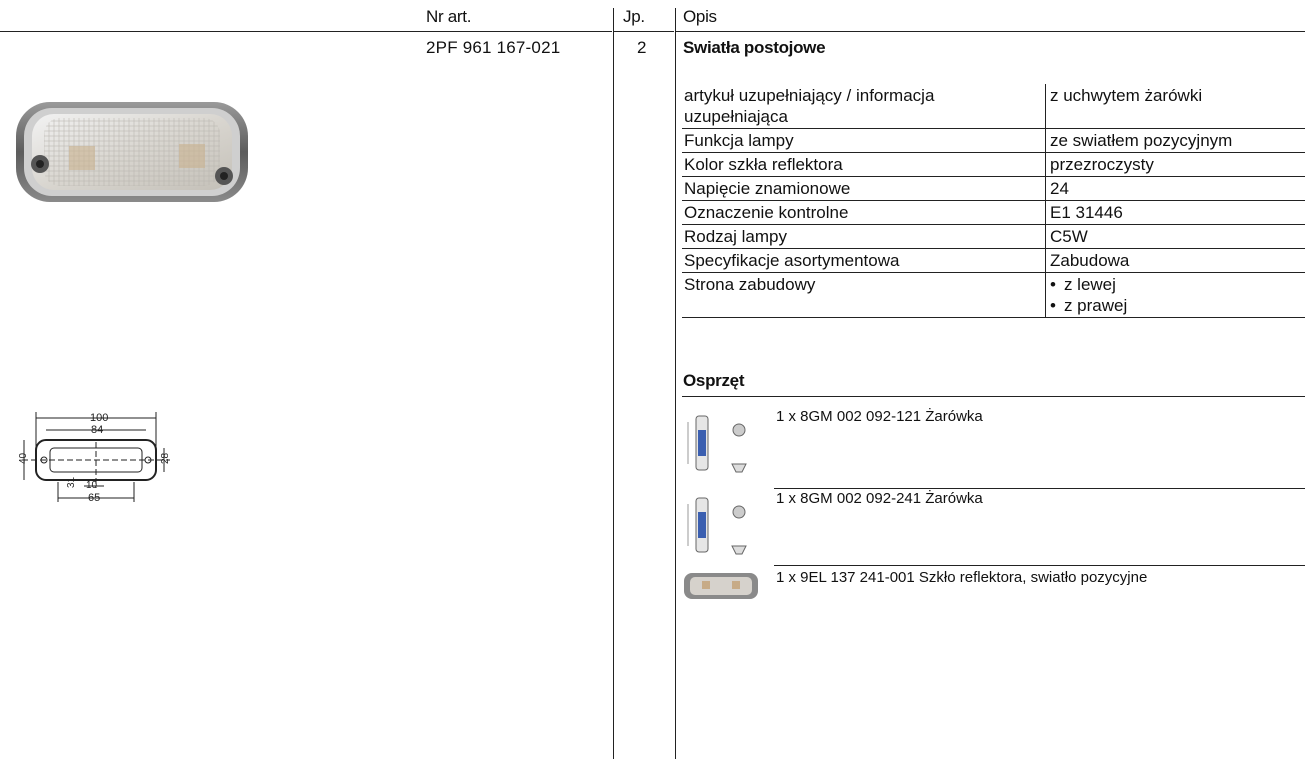 This screenshot has width=1305, height=759. What do you see at coordinates (864, 295) in the screenshot?
I see `spec-key: Strona zabudowy` at bounding box center [864, 295].